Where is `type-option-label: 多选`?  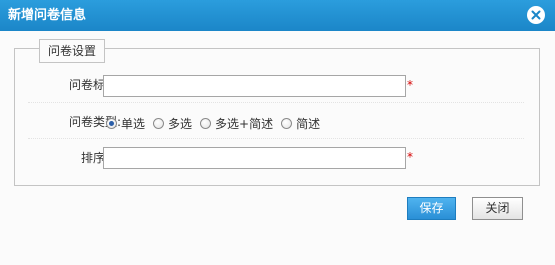
type-option-label: 多选 is located at coordinates (180, 124).